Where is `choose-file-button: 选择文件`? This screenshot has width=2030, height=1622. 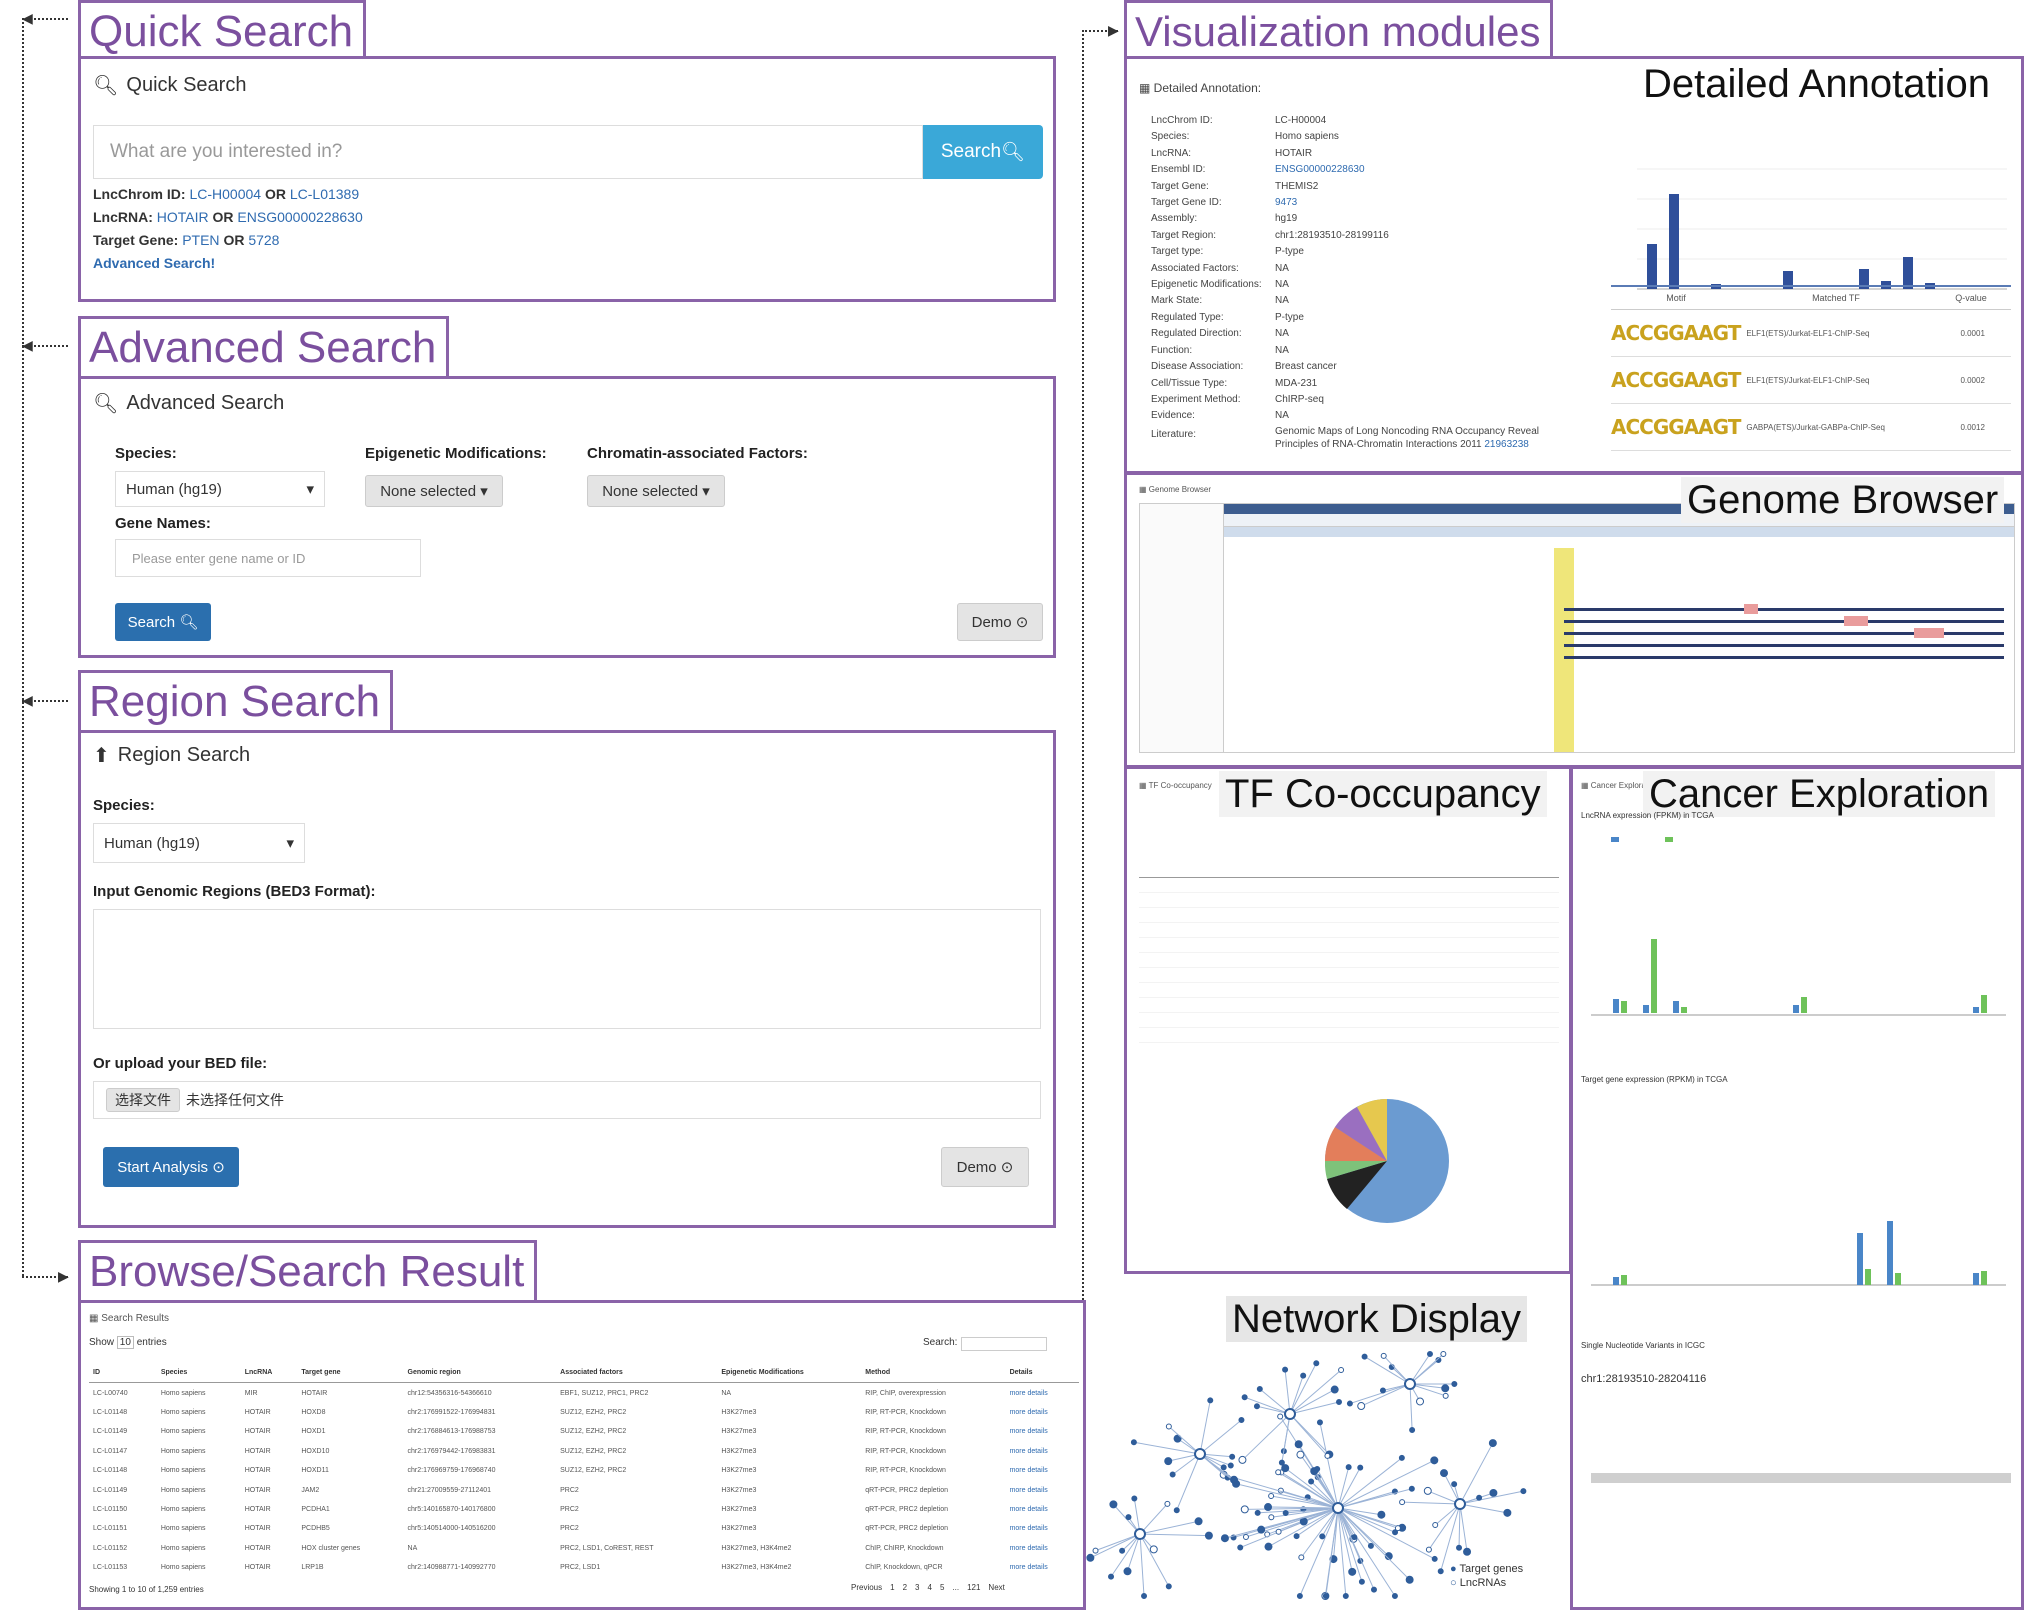
choose-file-button: 选择文件 is located at coordinates (143, 1100).